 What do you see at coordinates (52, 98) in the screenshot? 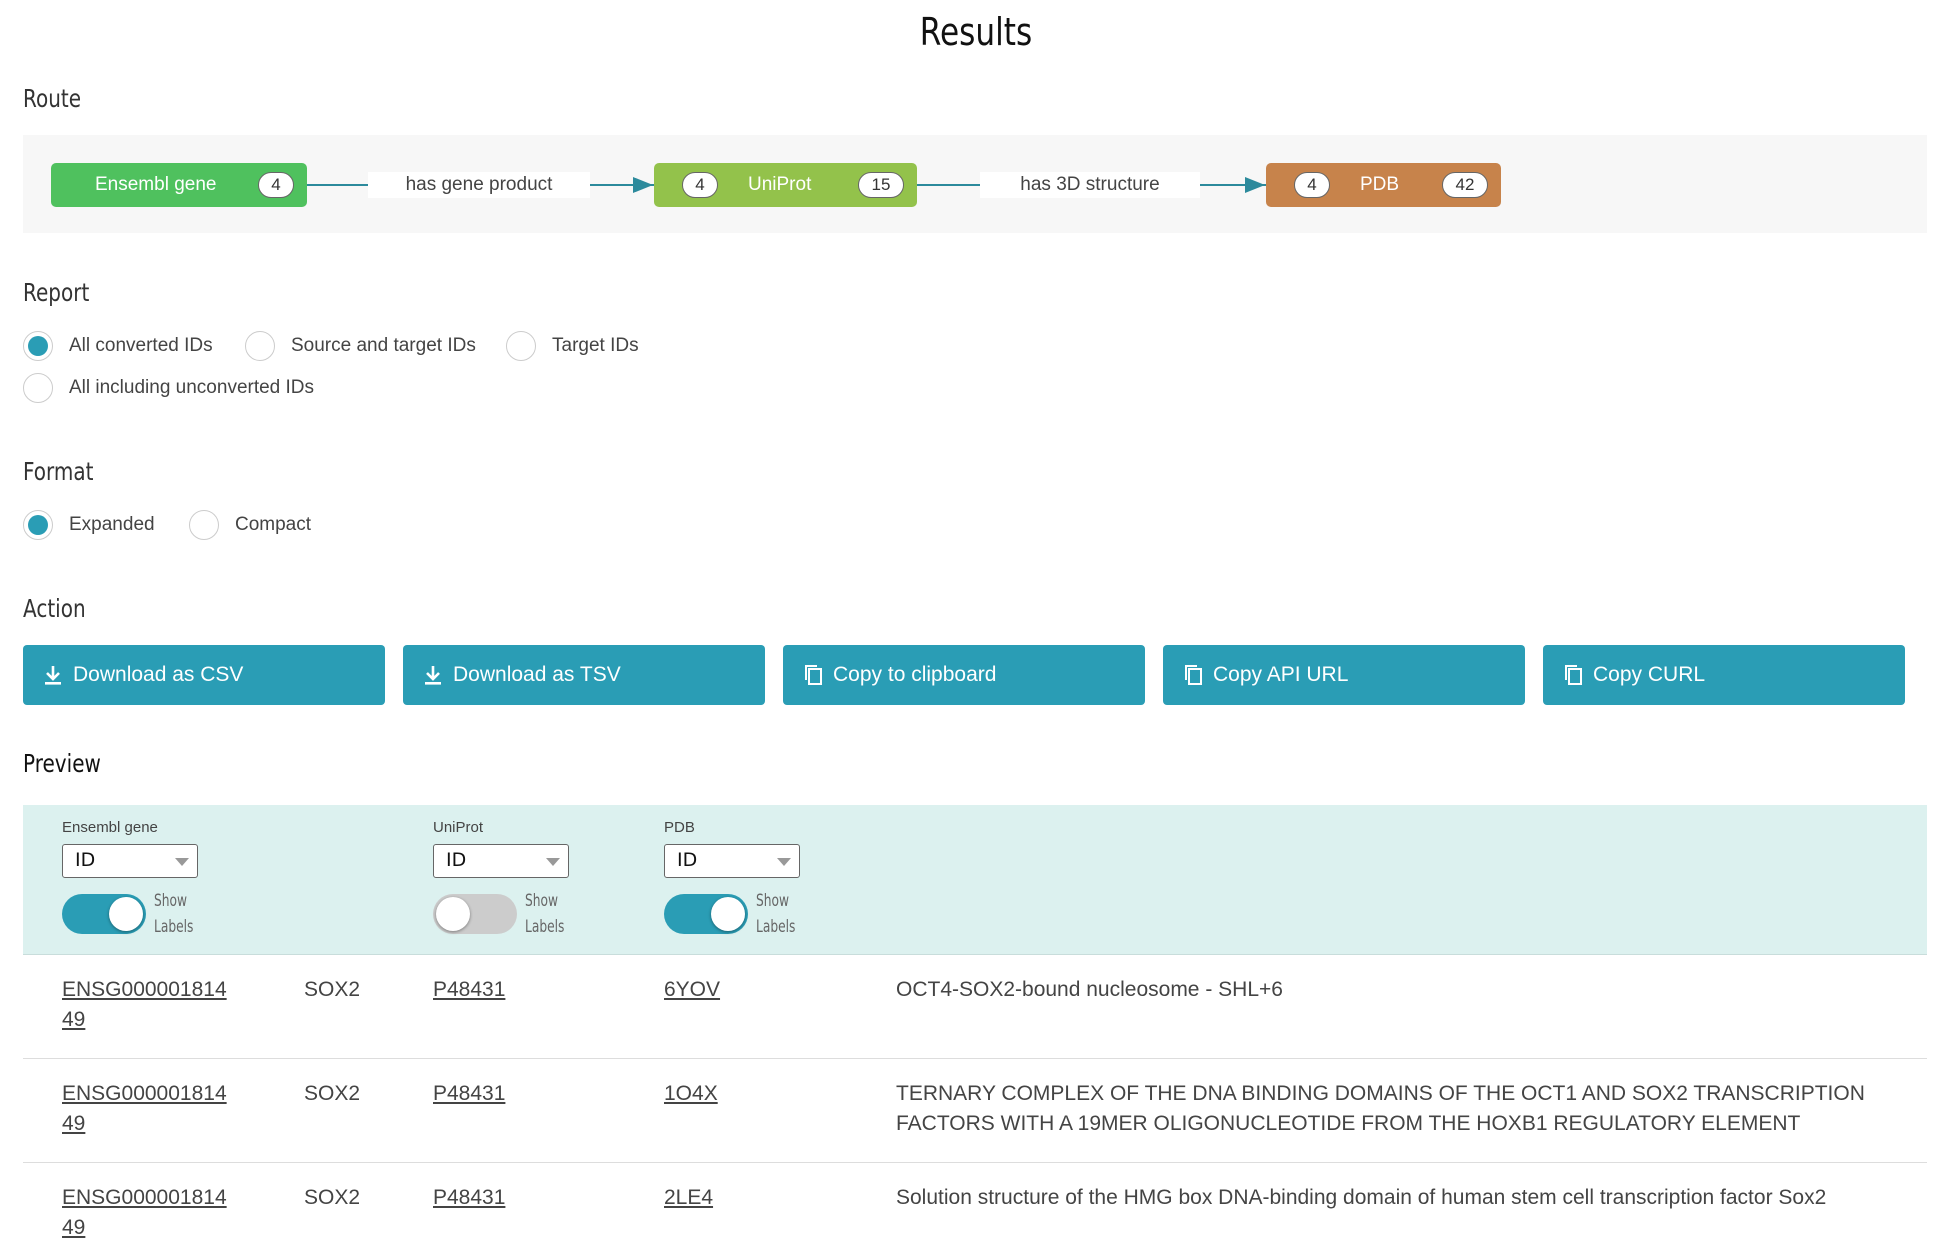
I see `route-heading: Route` at bounding box center [52, 98].